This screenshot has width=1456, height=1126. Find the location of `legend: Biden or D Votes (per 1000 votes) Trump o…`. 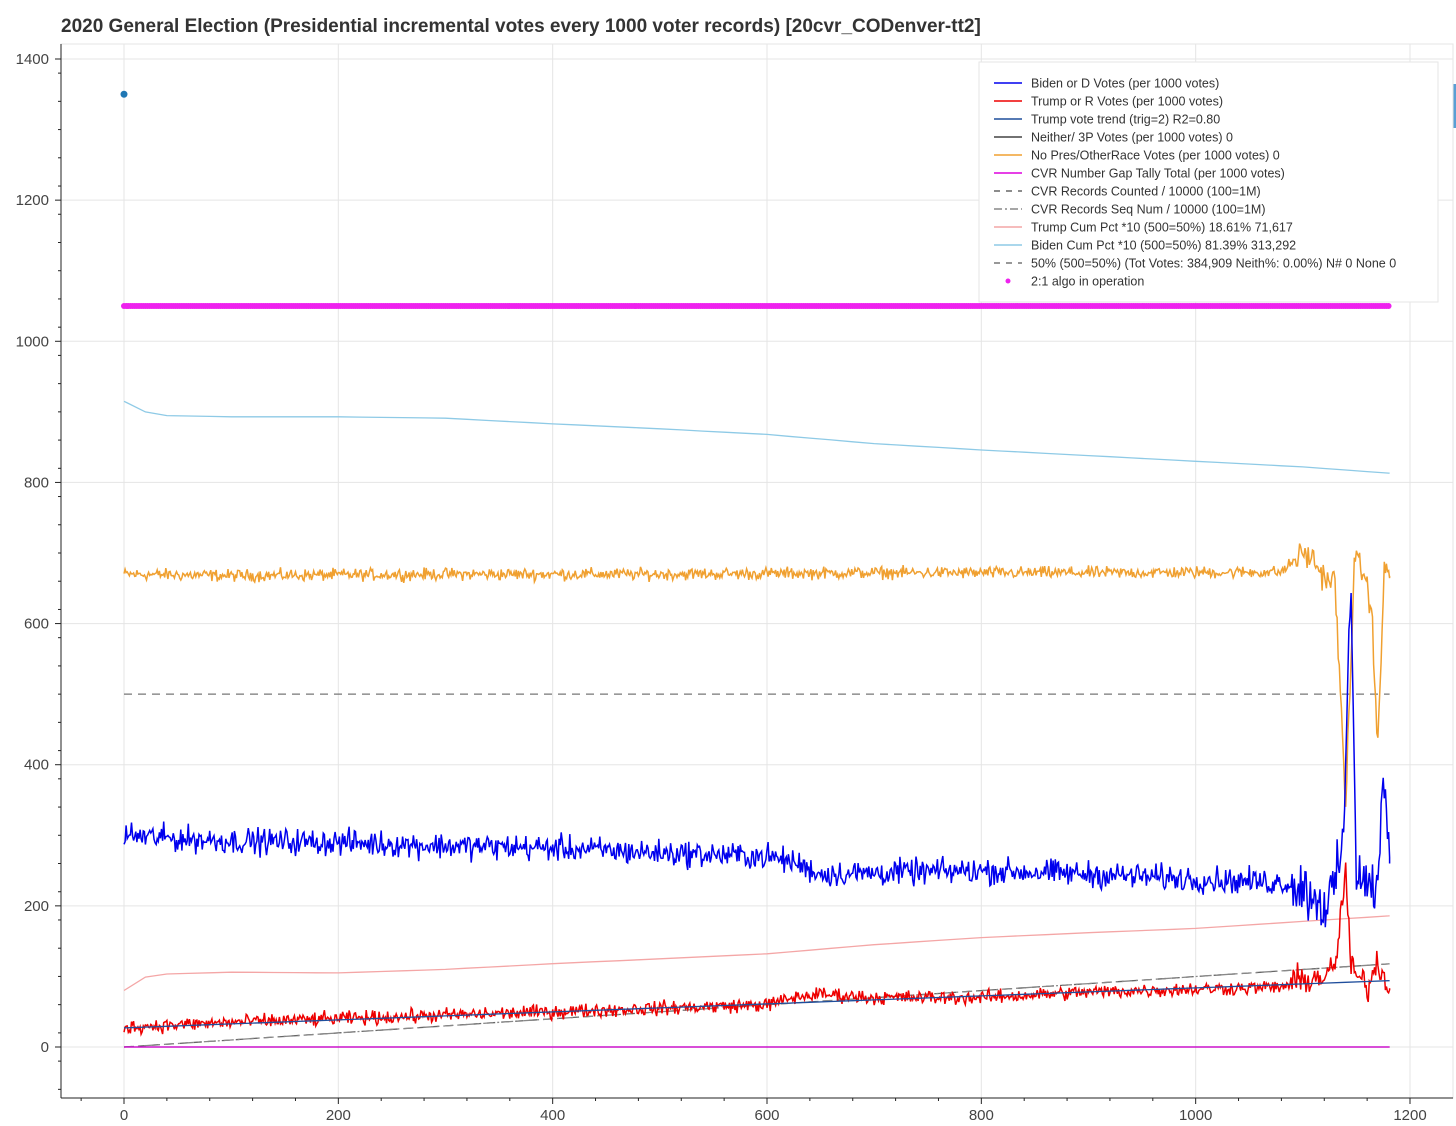

legend: Biden or D Votes (per 1000 votes) Trump o… is located at coordinates (1208, 182).